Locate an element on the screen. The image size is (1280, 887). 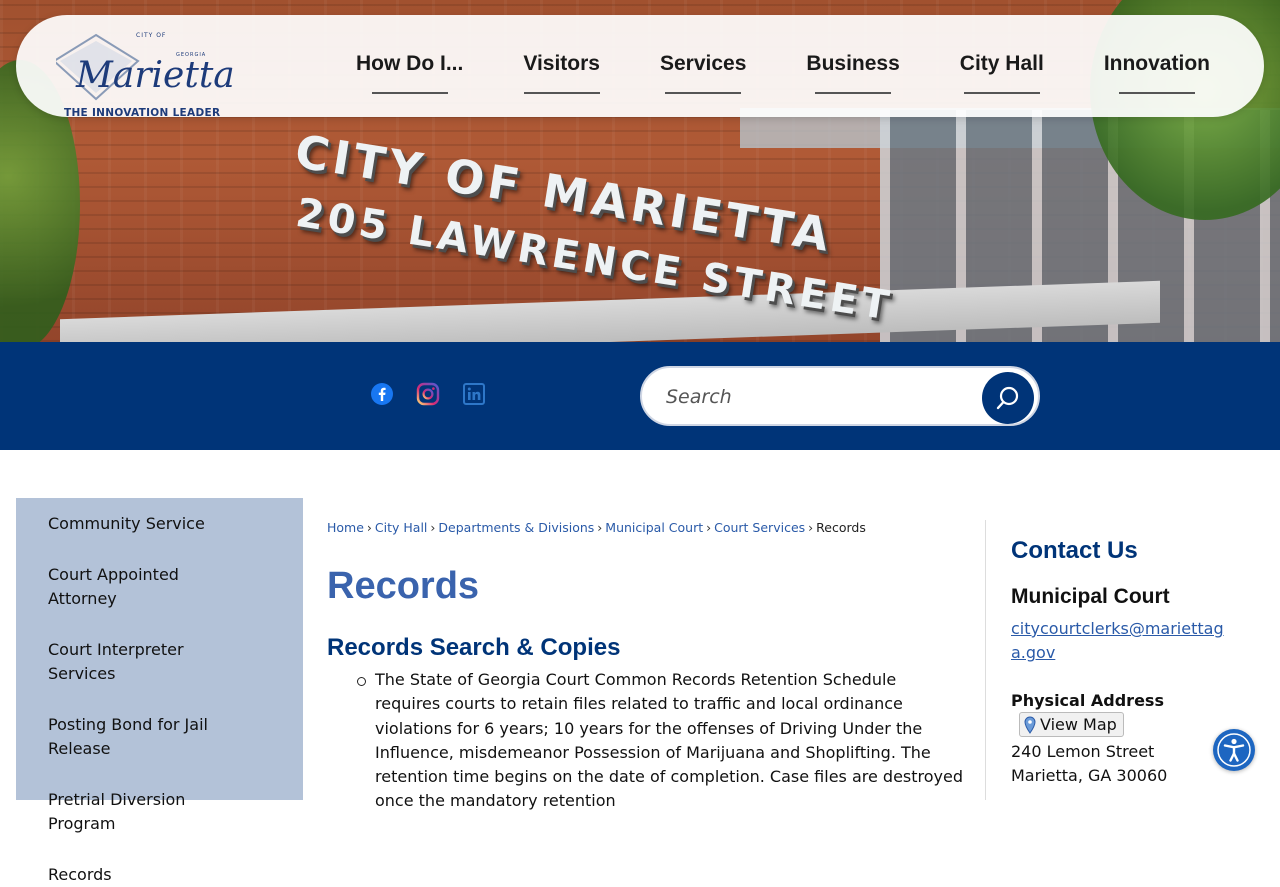
search-icon is located at coordinates (1007, 398).